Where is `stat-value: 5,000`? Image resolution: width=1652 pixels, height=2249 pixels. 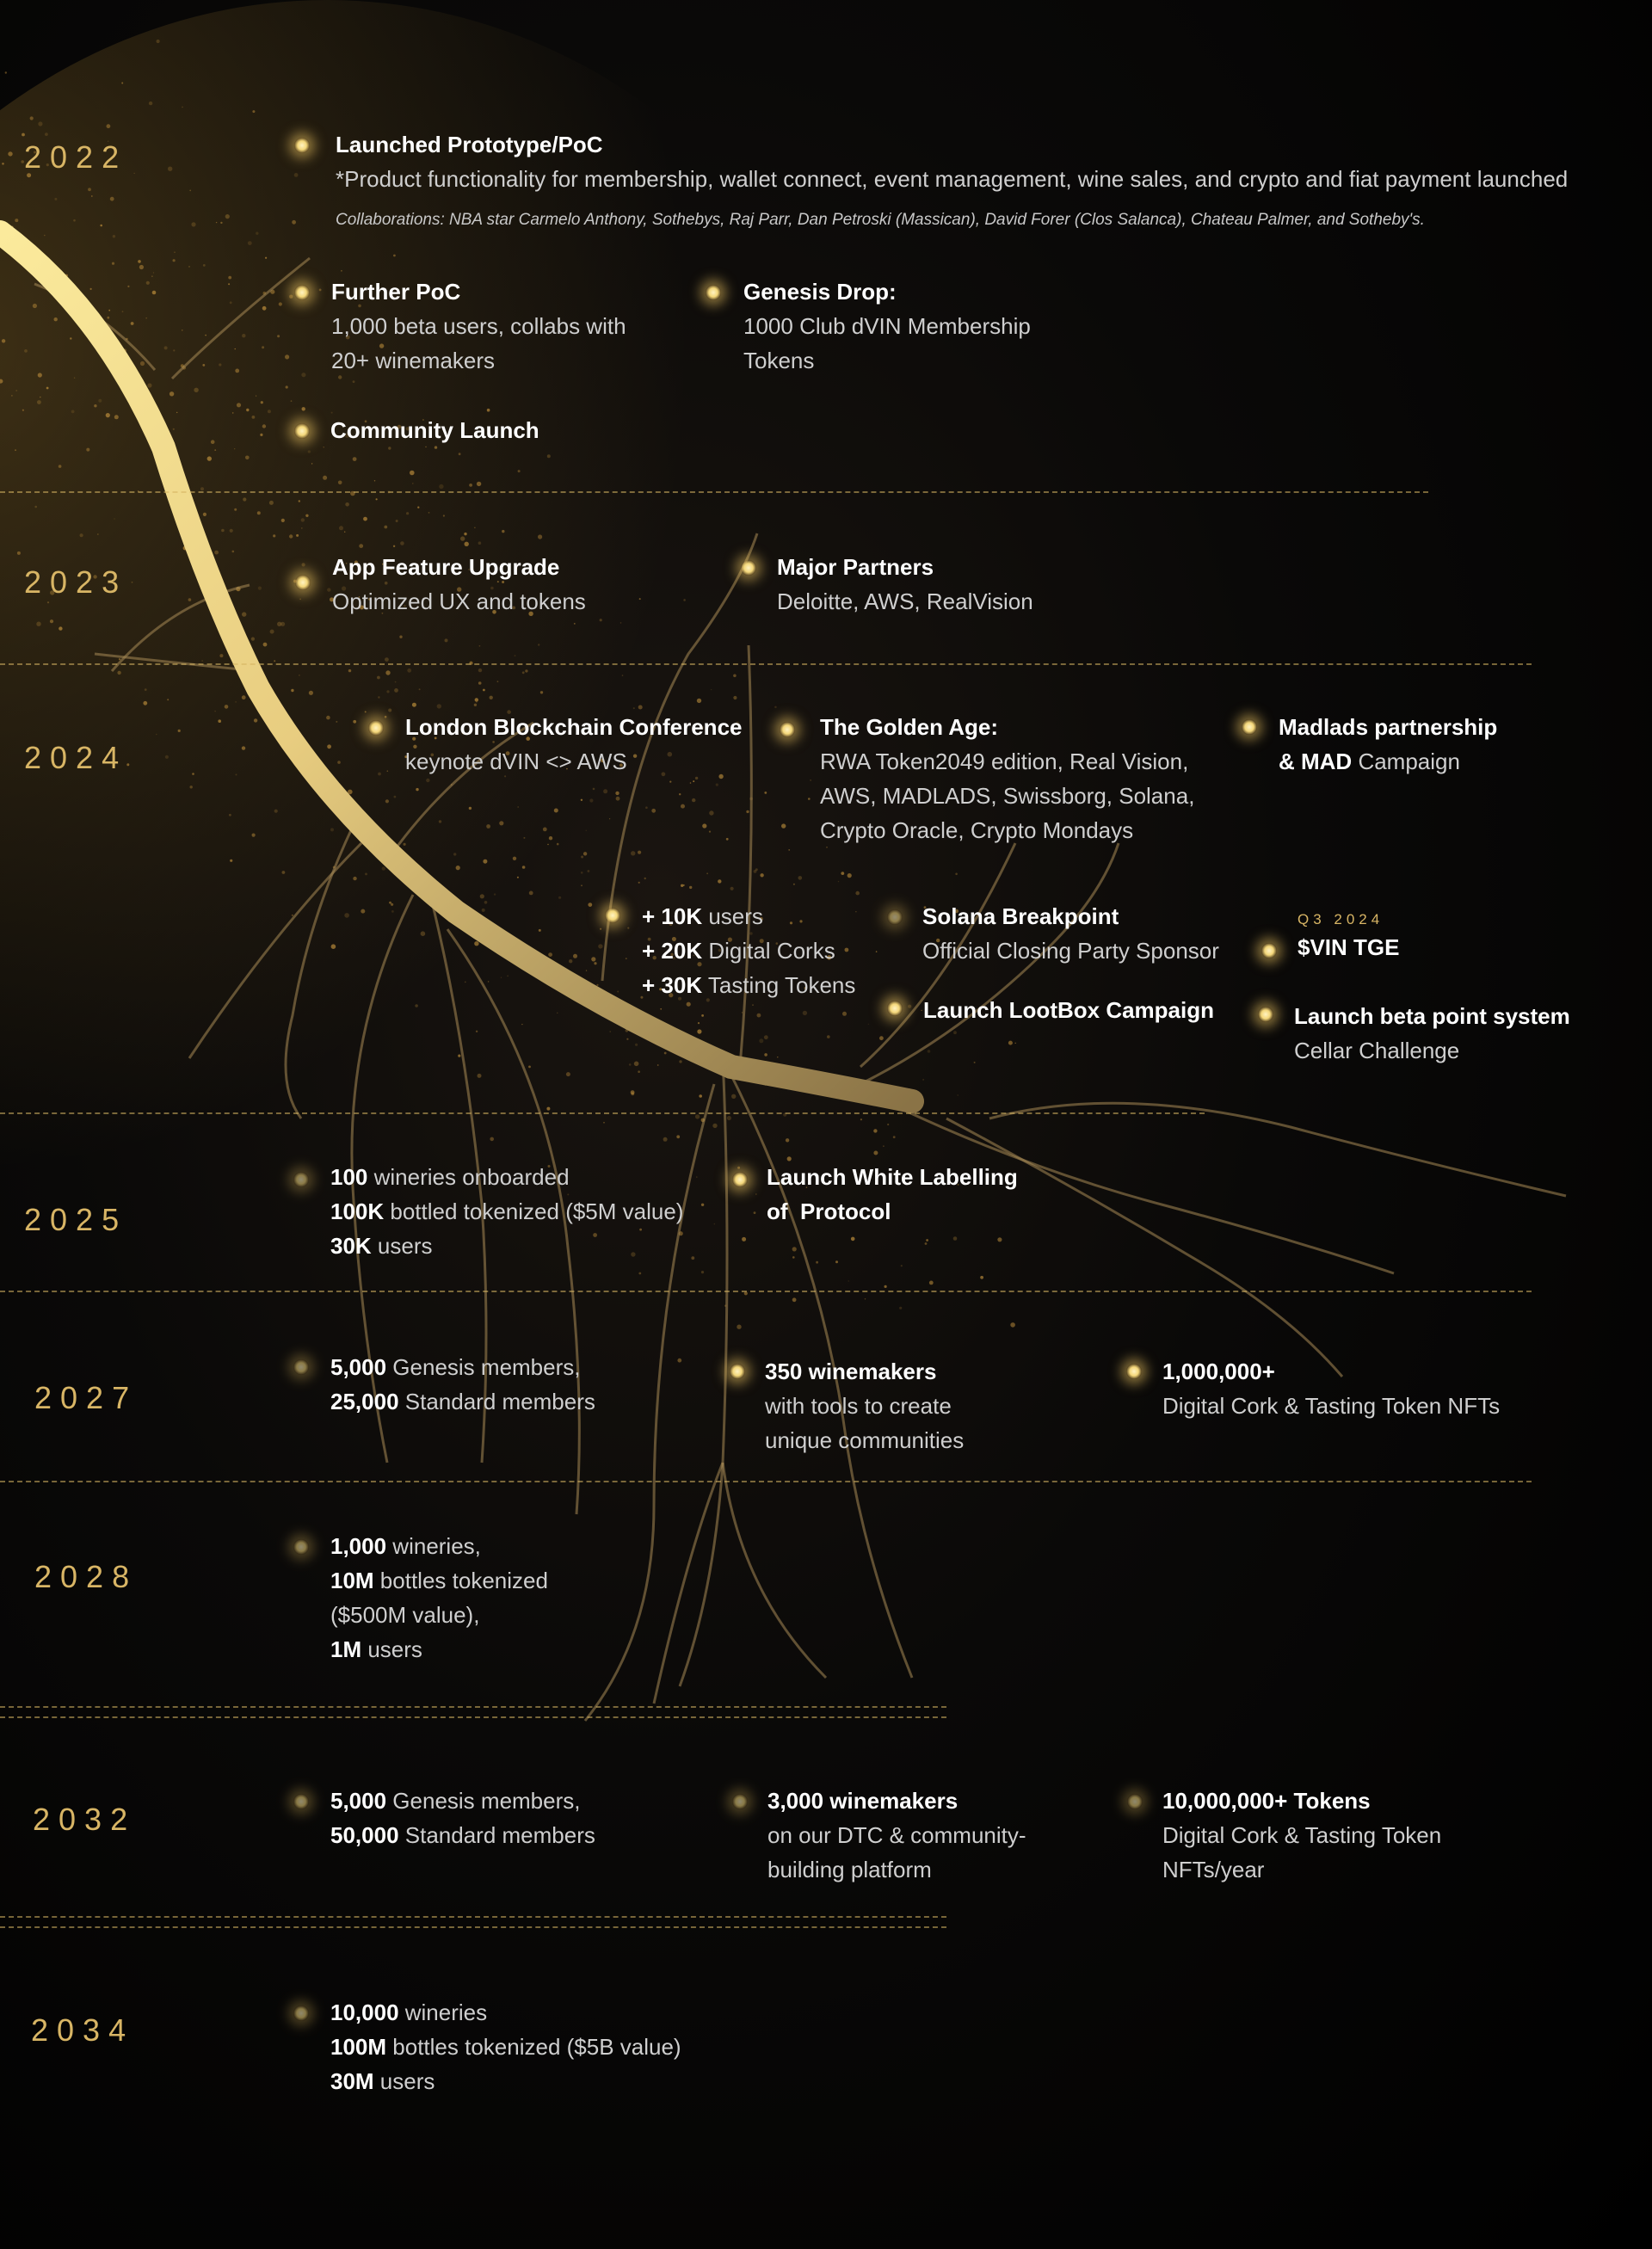
stat-value: 5,000 is located at coordinates (358, 1801).